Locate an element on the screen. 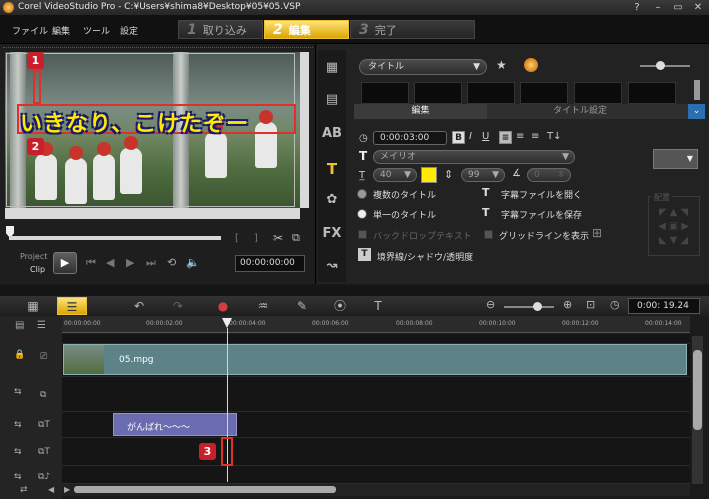  minimize-icon: – is located at coordinates (658, 7).